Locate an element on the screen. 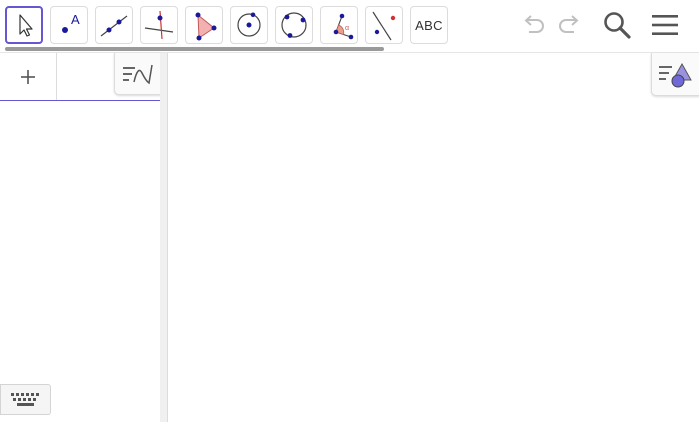 The height and width of the screenshot is (422, 699). algebra-view-menu-button is located at coordinates (137, 74).